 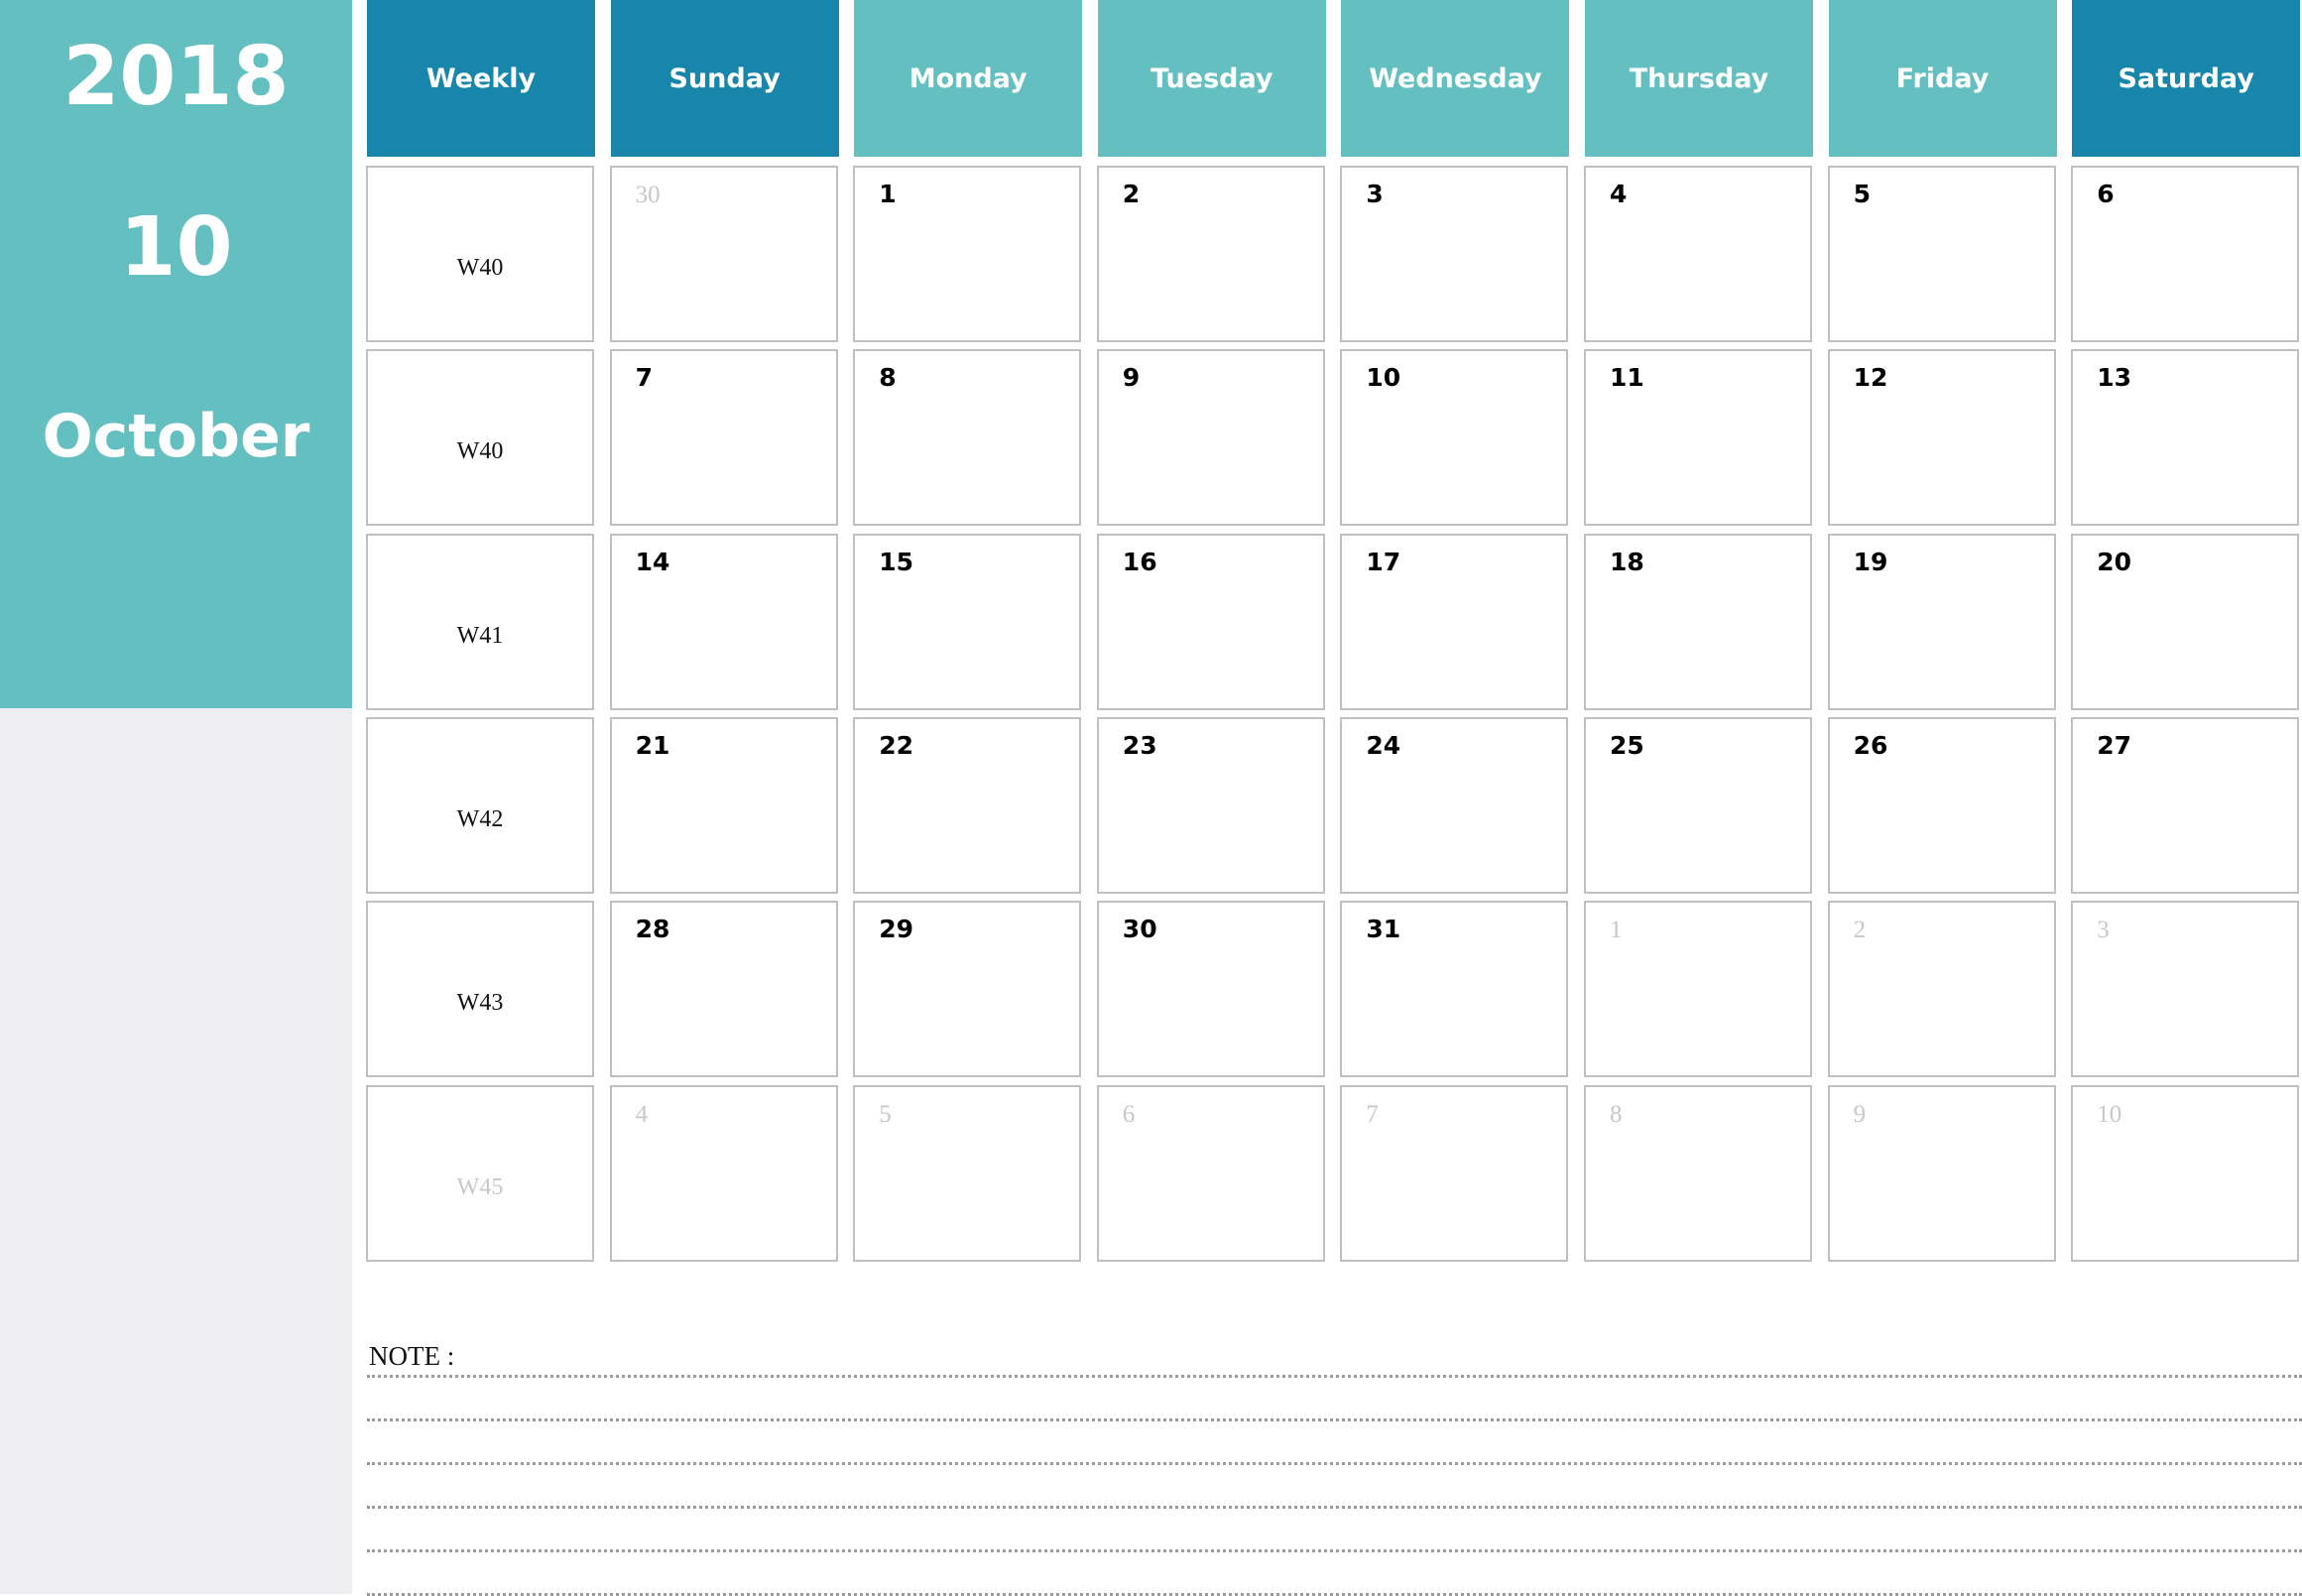 I want to click on day-cell: 10, so click(x=1454, y=438).